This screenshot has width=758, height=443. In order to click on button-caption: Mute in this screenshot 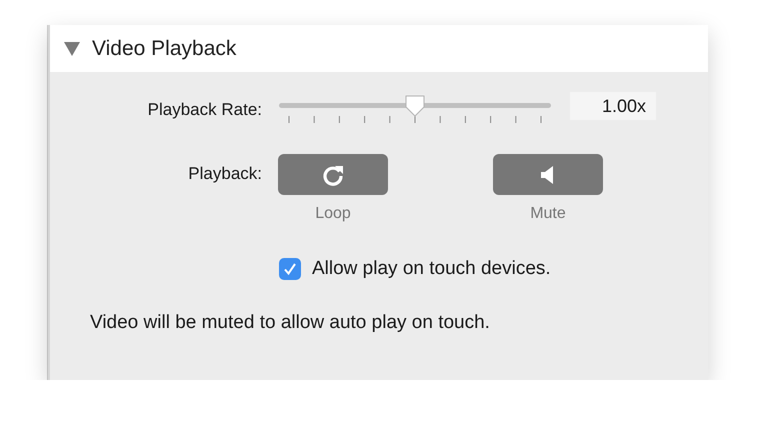, I will do `click(548, 214)`.